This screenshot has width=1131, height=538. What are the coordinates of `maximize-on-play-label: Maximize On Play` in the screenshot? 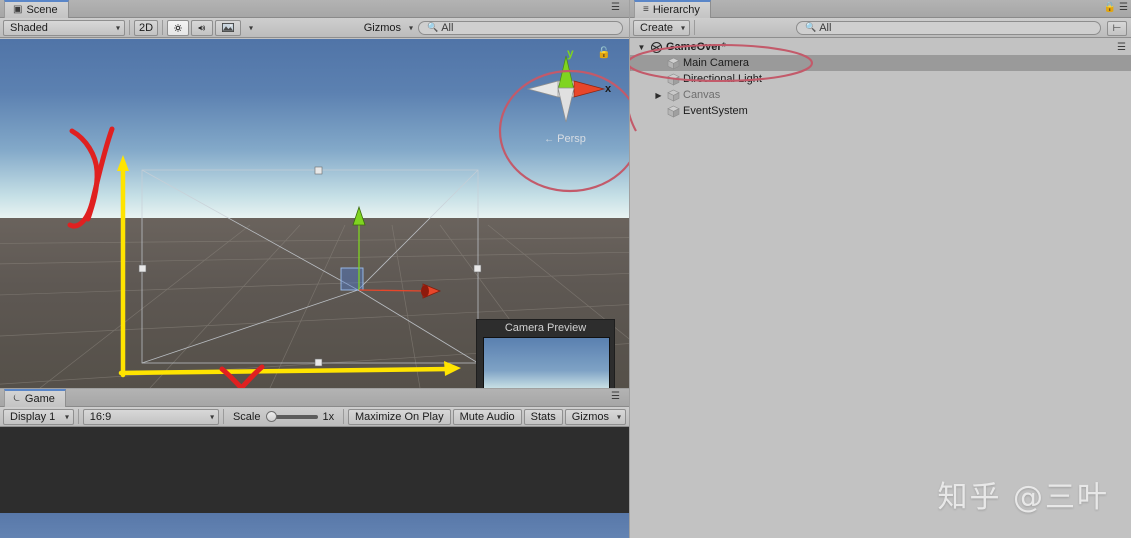 It's located at (399, 416).